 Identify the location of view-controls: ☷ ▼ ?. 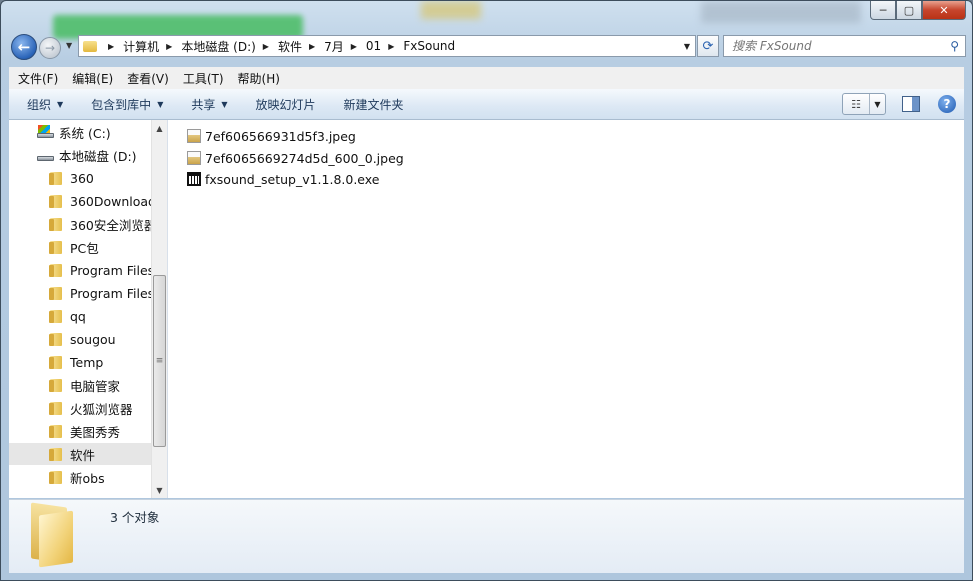
(899, 104).